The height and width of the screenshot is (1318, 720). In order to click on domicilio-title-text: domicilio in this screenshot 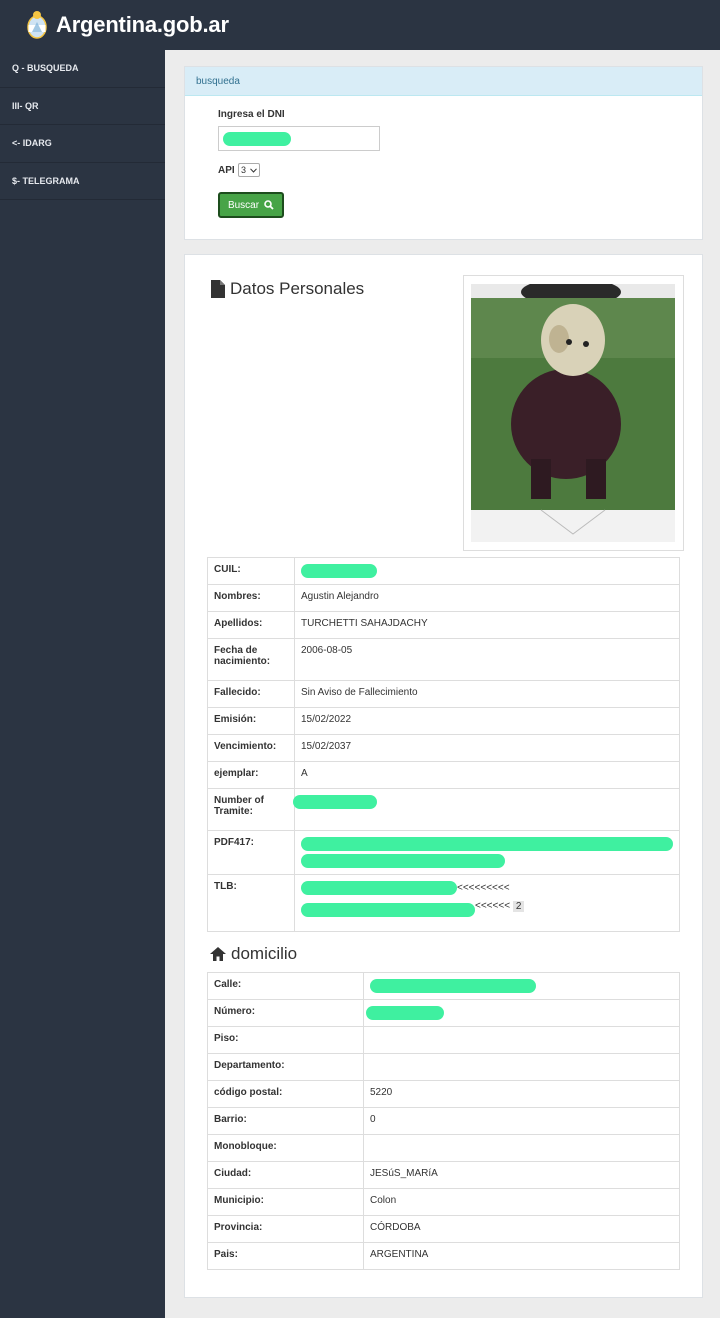, I will do `click(264, 953)`.